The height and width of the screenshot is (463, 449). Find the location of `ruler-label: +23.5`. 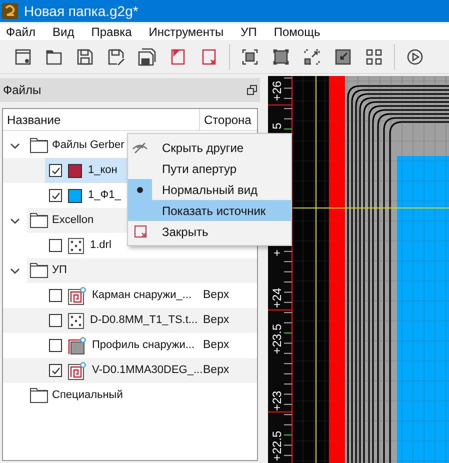

ruler-label: +23.5 is located at coordinates (277, 339).